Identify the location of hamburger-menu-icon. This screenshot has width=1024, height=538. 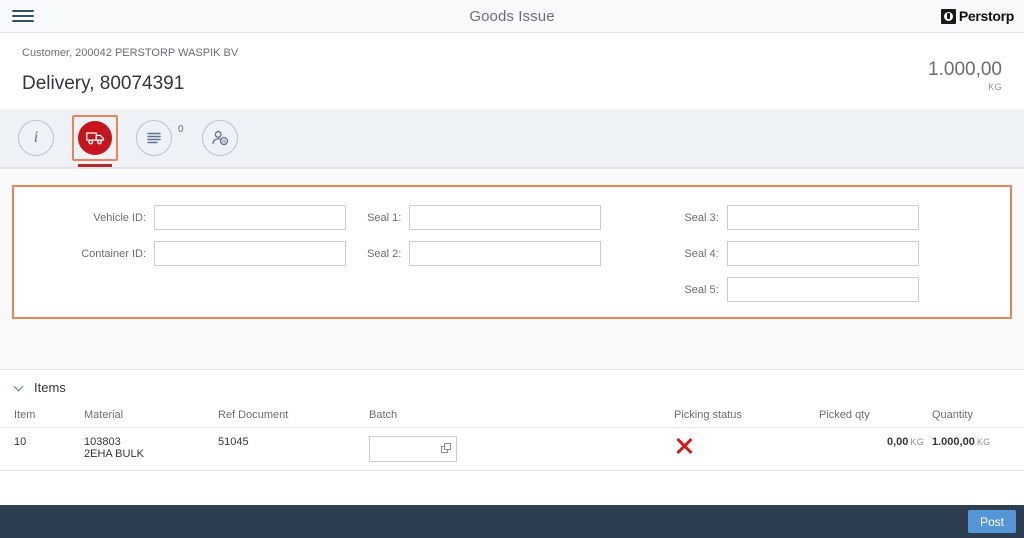
(23, 16).